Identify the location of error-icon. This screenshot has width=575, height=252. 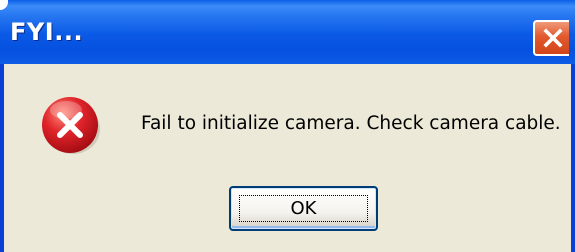
(71, 125).